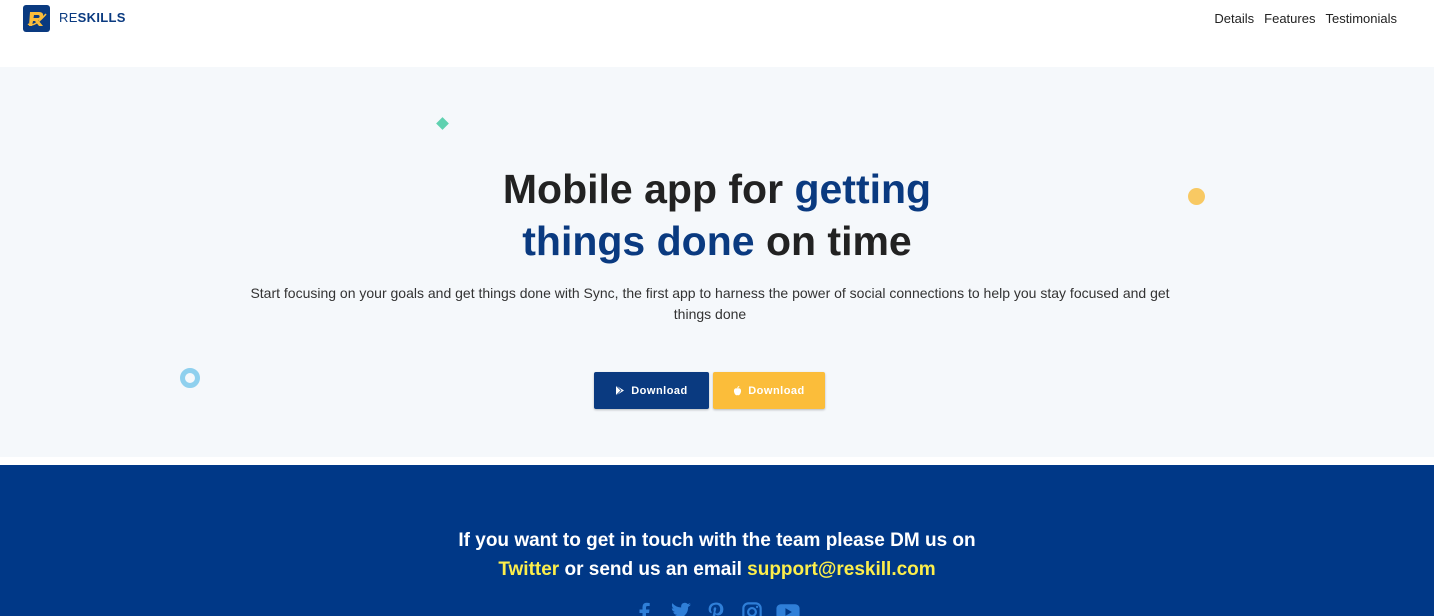 The height and width of the screenshot is (616, 1434). I want to click on pinterest-icon, so click(716, 609).